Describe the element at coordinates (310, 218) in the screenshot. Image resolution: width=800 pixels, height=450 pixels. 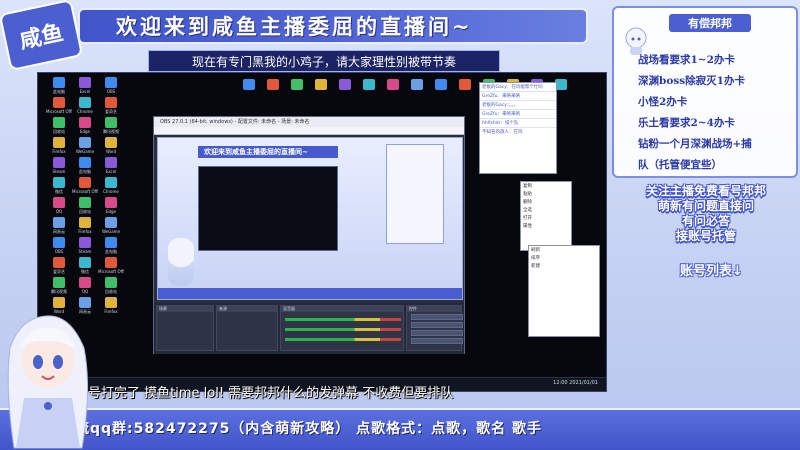
I see `obs-preview: 欢迎来到咸鱼主播委屈的直播间~` at that location.